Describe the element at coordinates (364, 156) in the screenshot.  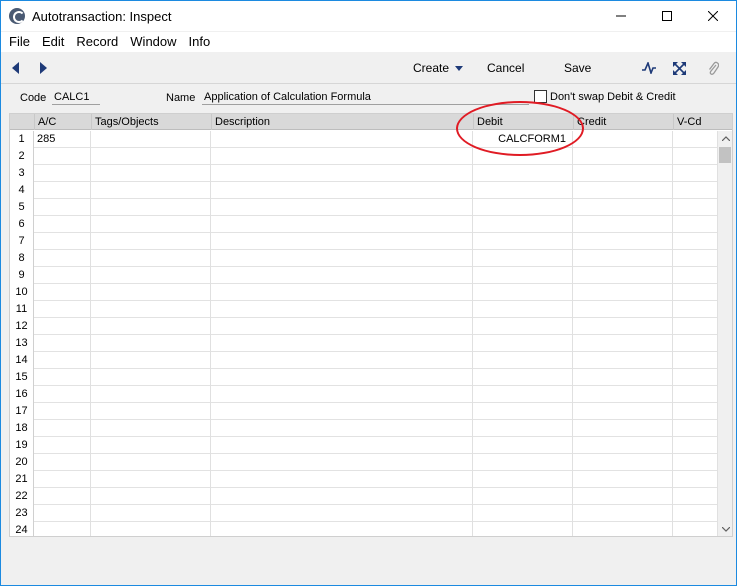
I see `table-row: 2` at that location.